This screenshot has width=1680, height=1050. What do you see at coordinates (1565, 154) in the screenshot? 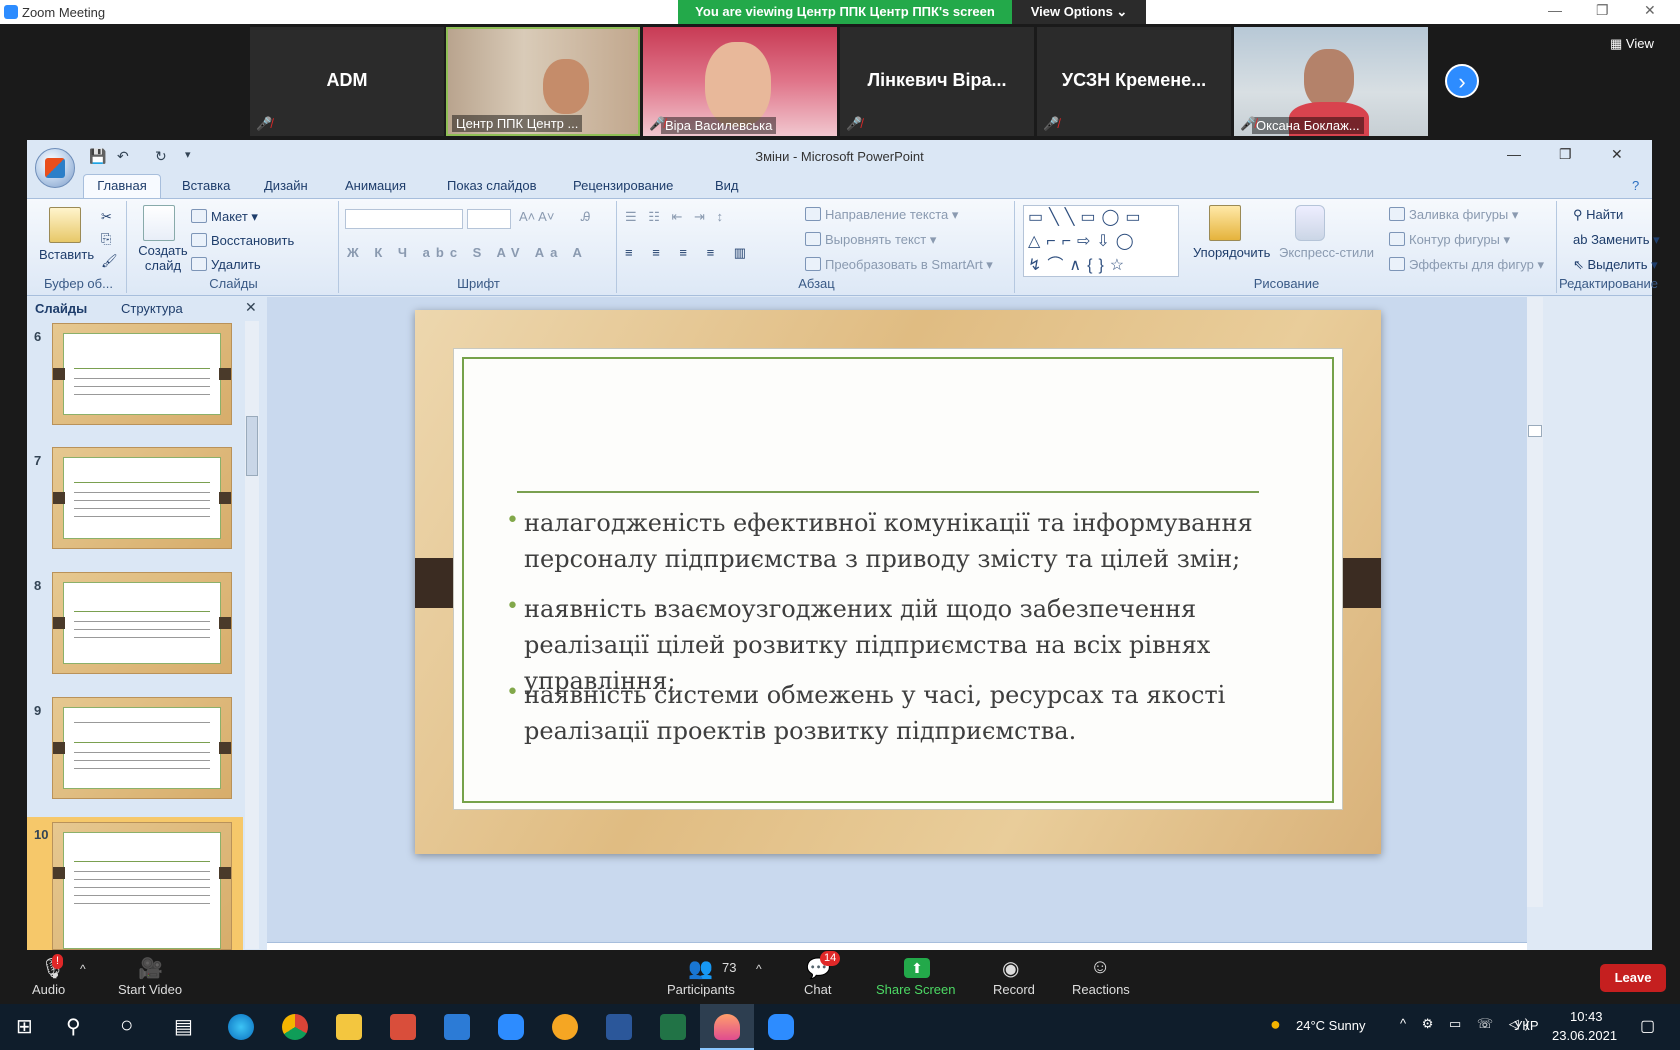
I see `ppt-restore-icon: ❐` at bounding box center [1565, 154].